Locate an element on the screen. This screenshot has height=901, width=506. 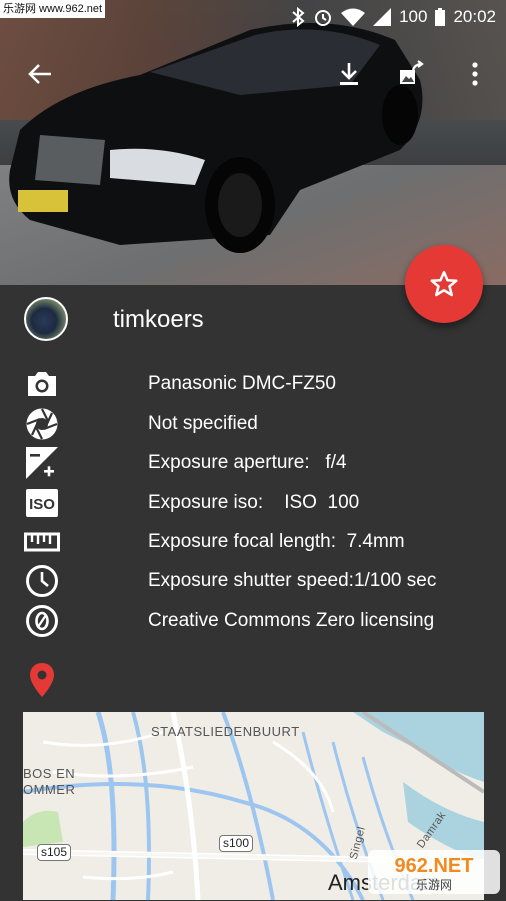
info-row-exposure-aperture: Exposure aperture: f/4 is located at coordinates (259, 463).